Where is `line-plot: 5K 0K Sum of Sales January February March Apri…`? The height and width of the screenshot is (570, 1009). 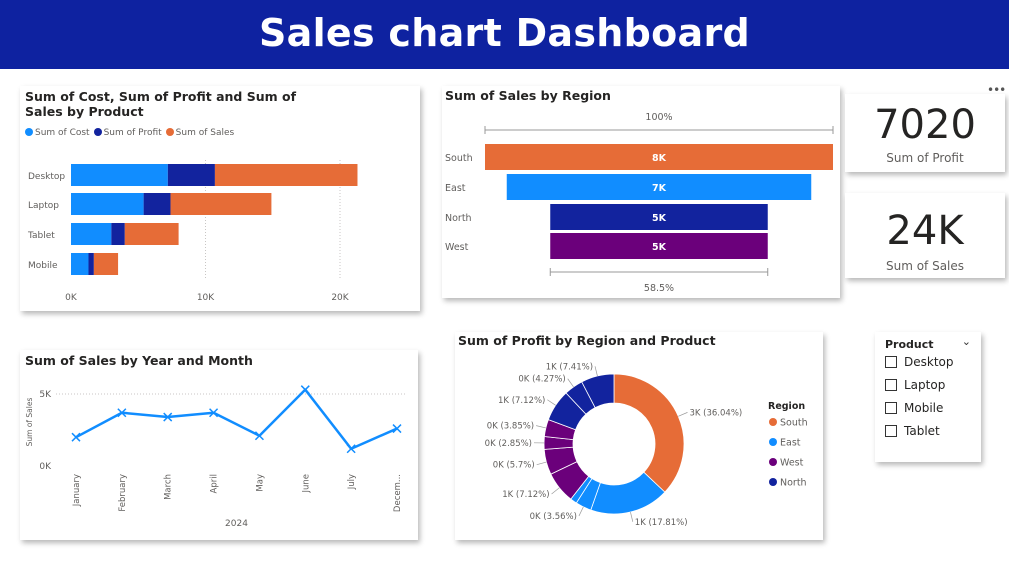 line-plot: 5K 0K Sum of Sales January February March Apri… is located at coordinates (215, 457).